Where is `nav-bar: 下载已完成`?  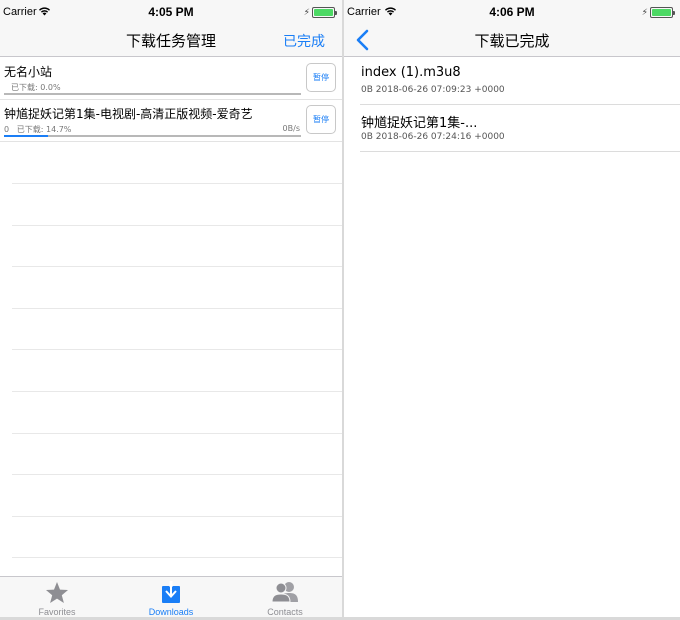 nav-bar: 下载已完成 is located at coordinates (512, 40).